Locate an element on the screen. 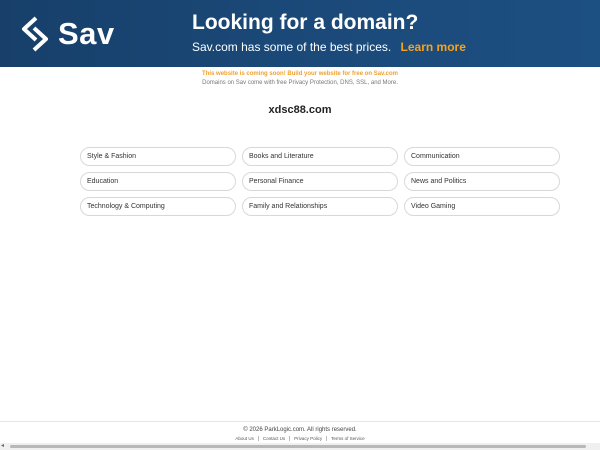 Image resolution: width=600 pixels, height=450 pixels. category-family-relationships: Family and Relationships is located at coordinates (320, 206).